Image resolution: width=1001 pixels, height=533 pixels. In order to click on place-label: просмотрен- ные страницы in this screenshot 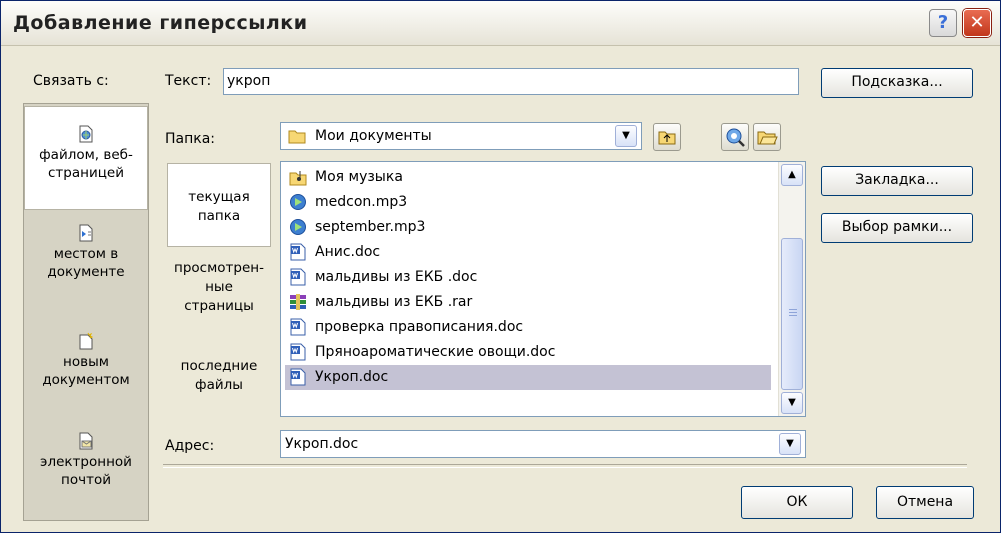, I will do `click(219, 287)`.